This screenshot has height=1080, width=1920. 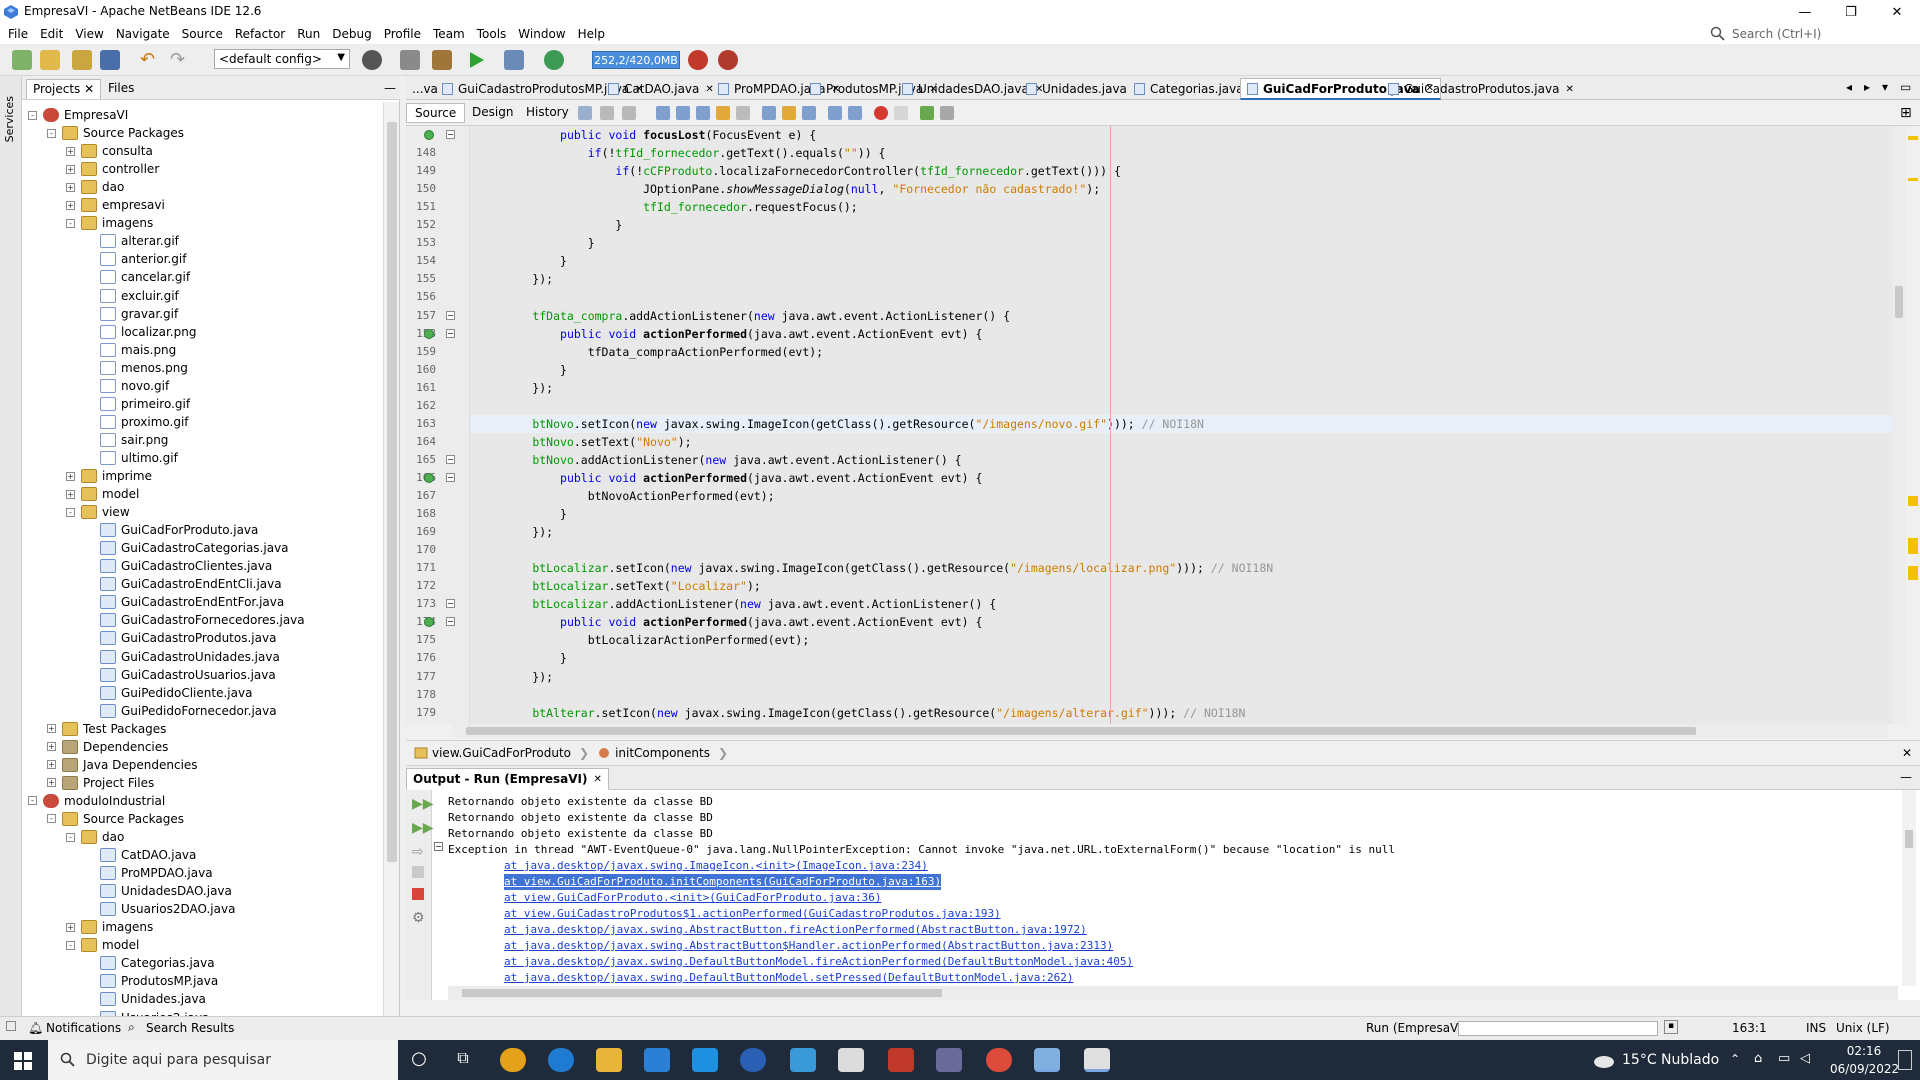 I want to click on undo-icon: ↶, so click(x=150, y=60).